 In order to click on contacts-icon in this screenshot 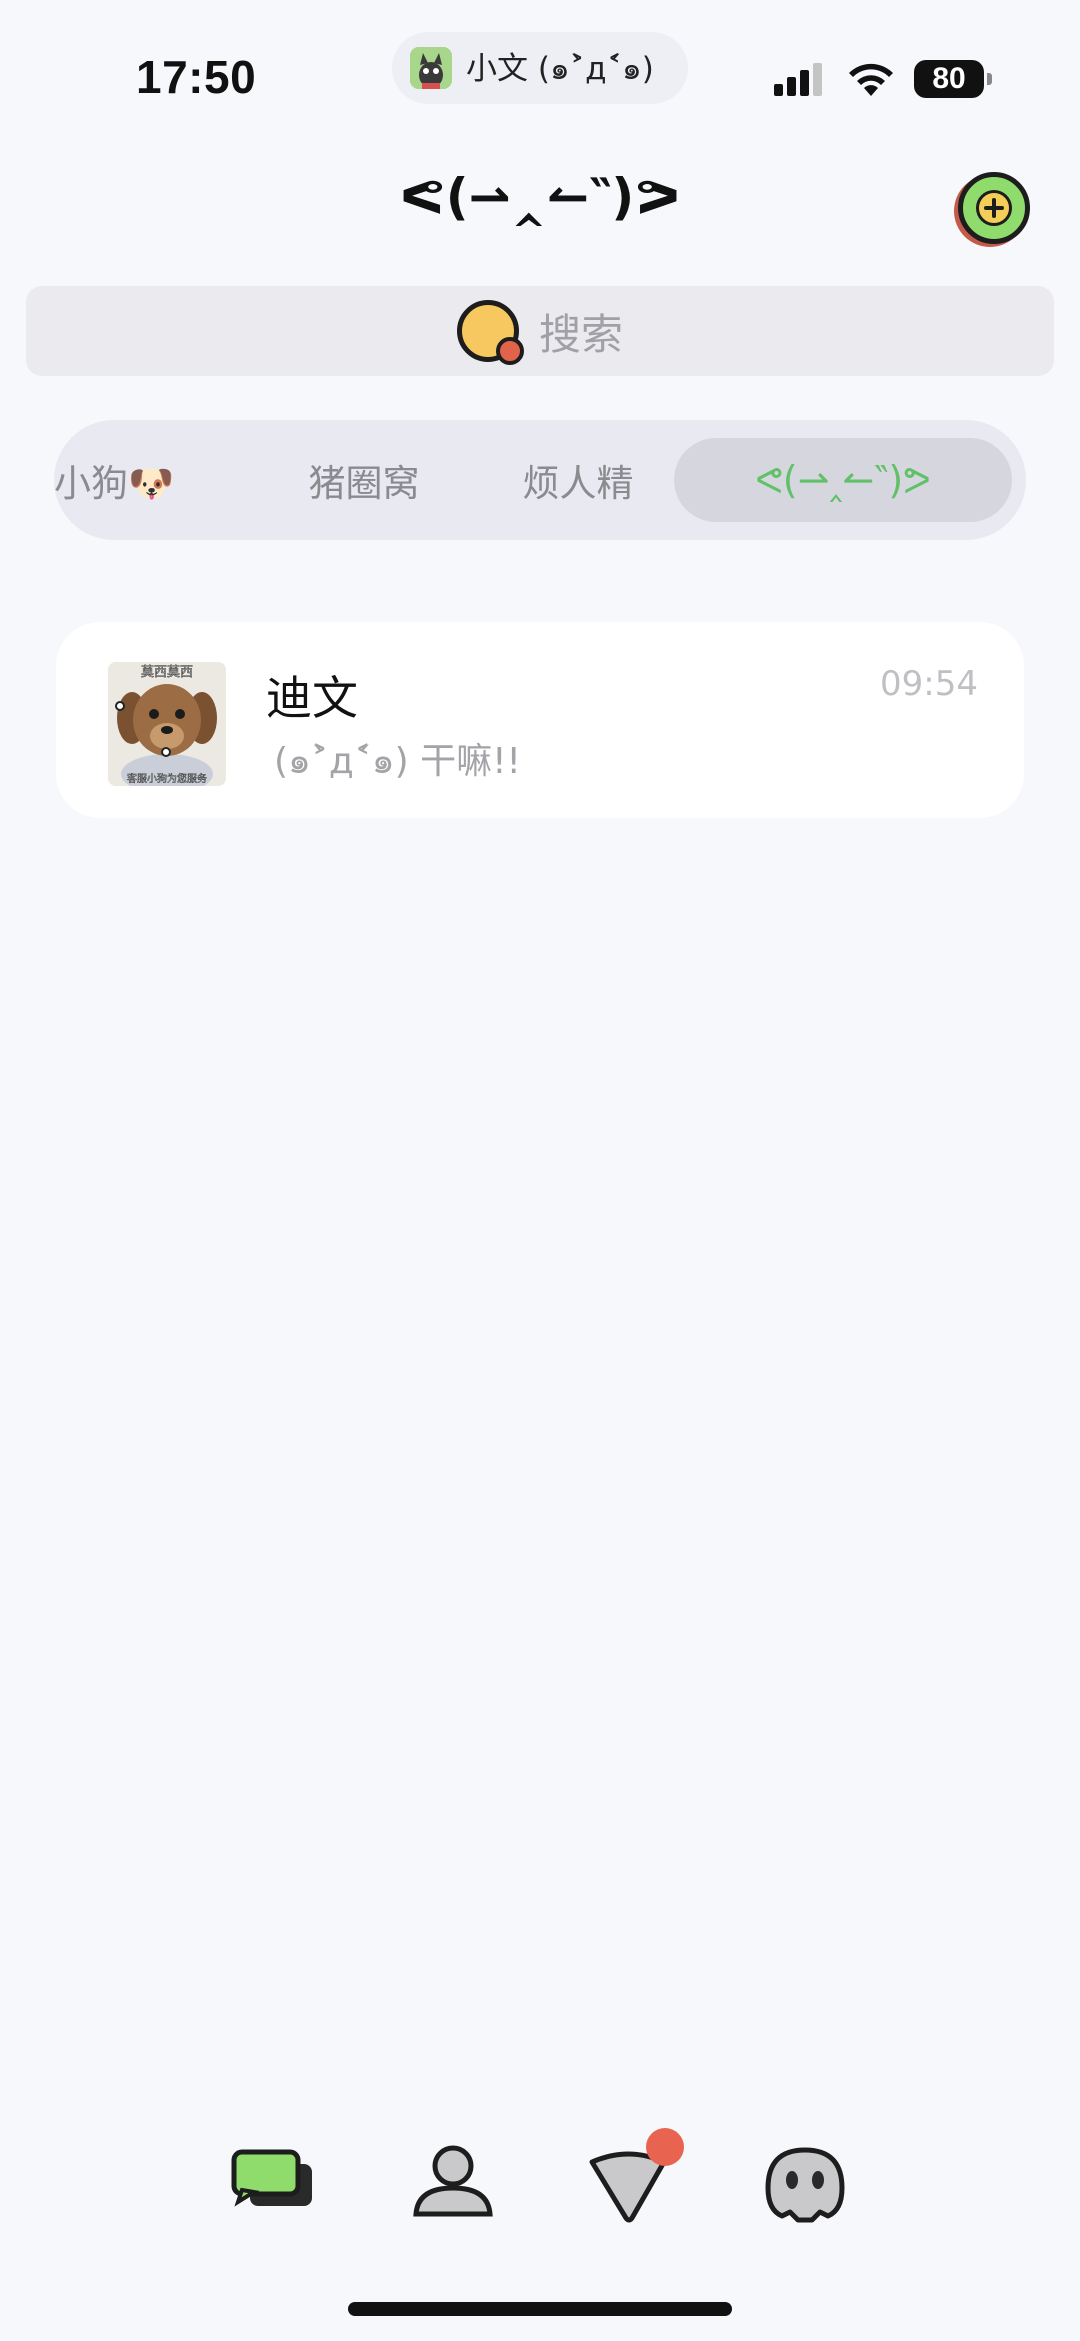, I will do `click(453, 2181)`.